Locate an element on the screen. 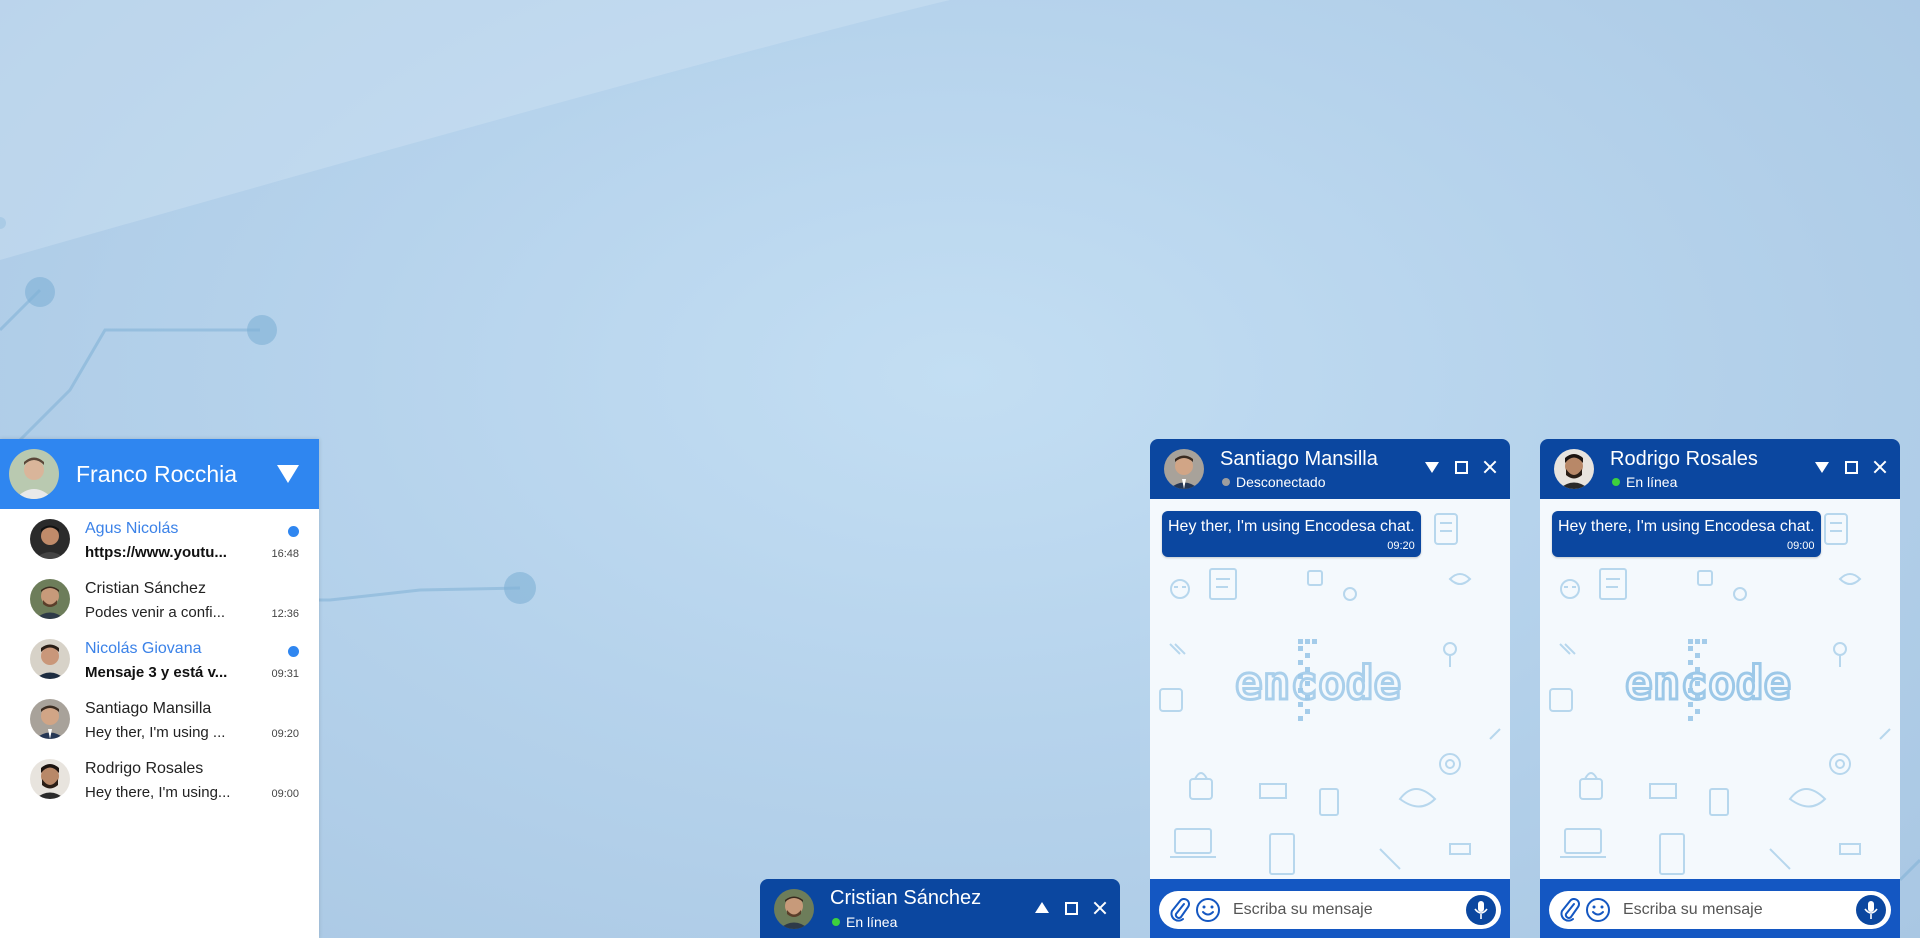  contact-name: Nicolás Giovana is located at coordinates (143, 648).